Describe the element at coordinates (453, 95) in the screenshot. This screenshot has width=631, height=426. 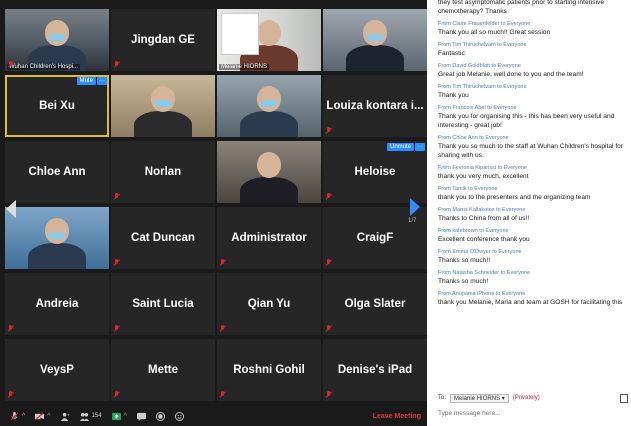
I see `chat-message-text: Thank you` at that location.